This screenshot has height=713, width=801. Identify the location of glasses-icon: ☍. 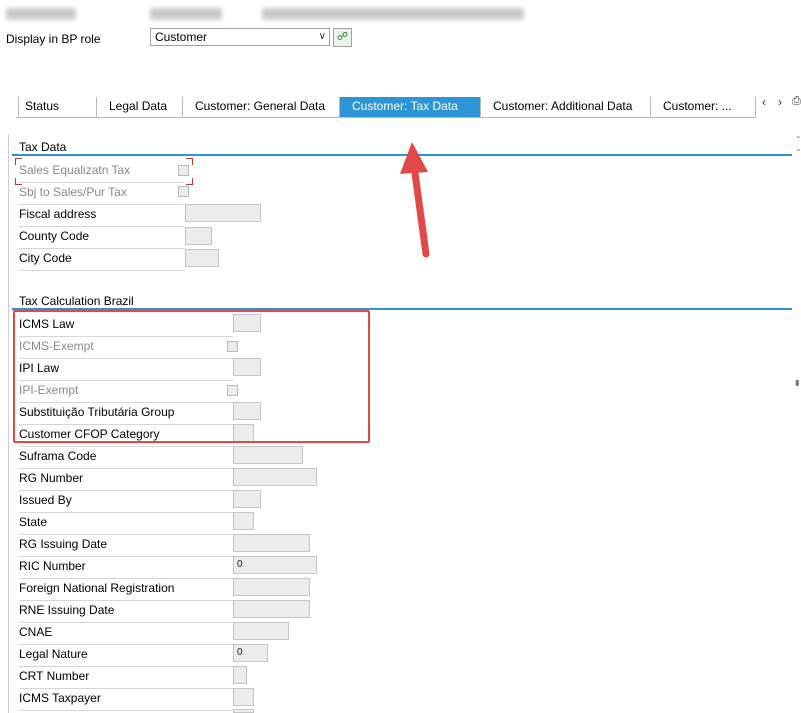
(342, 37).